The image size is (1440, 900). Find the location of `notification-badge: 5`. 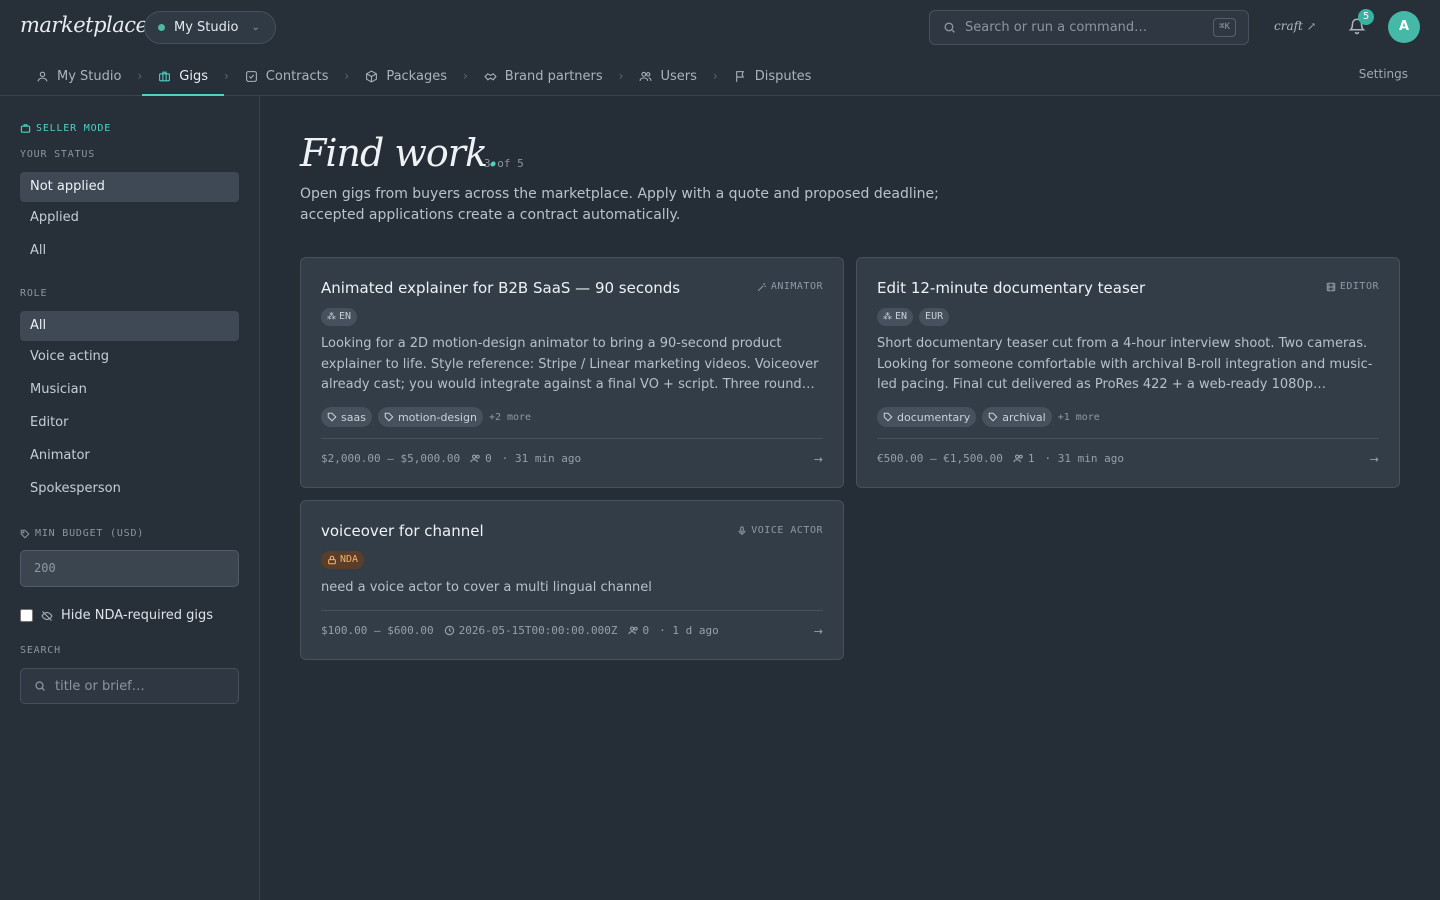

notification-badge: 5 is located at coordinates (1366, 17).